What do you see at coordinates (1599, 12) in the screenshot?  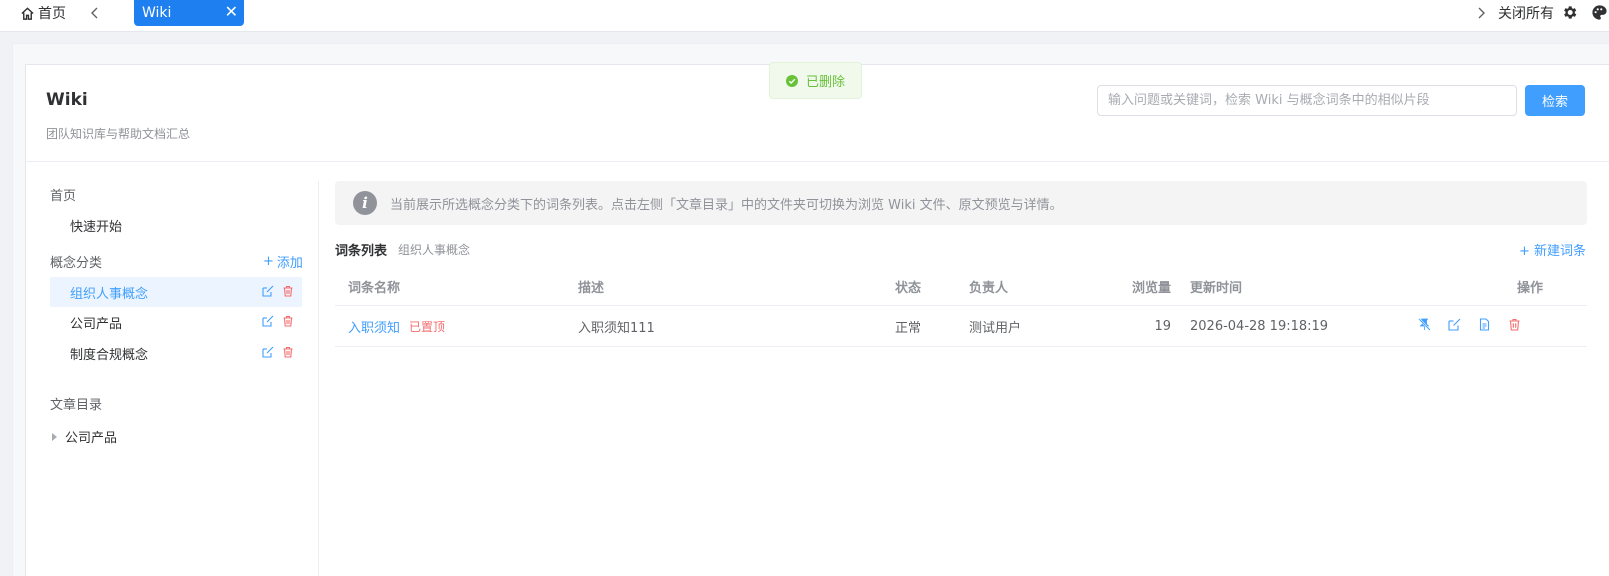 I see `palette-icon` at bounding box center [1599, 12].